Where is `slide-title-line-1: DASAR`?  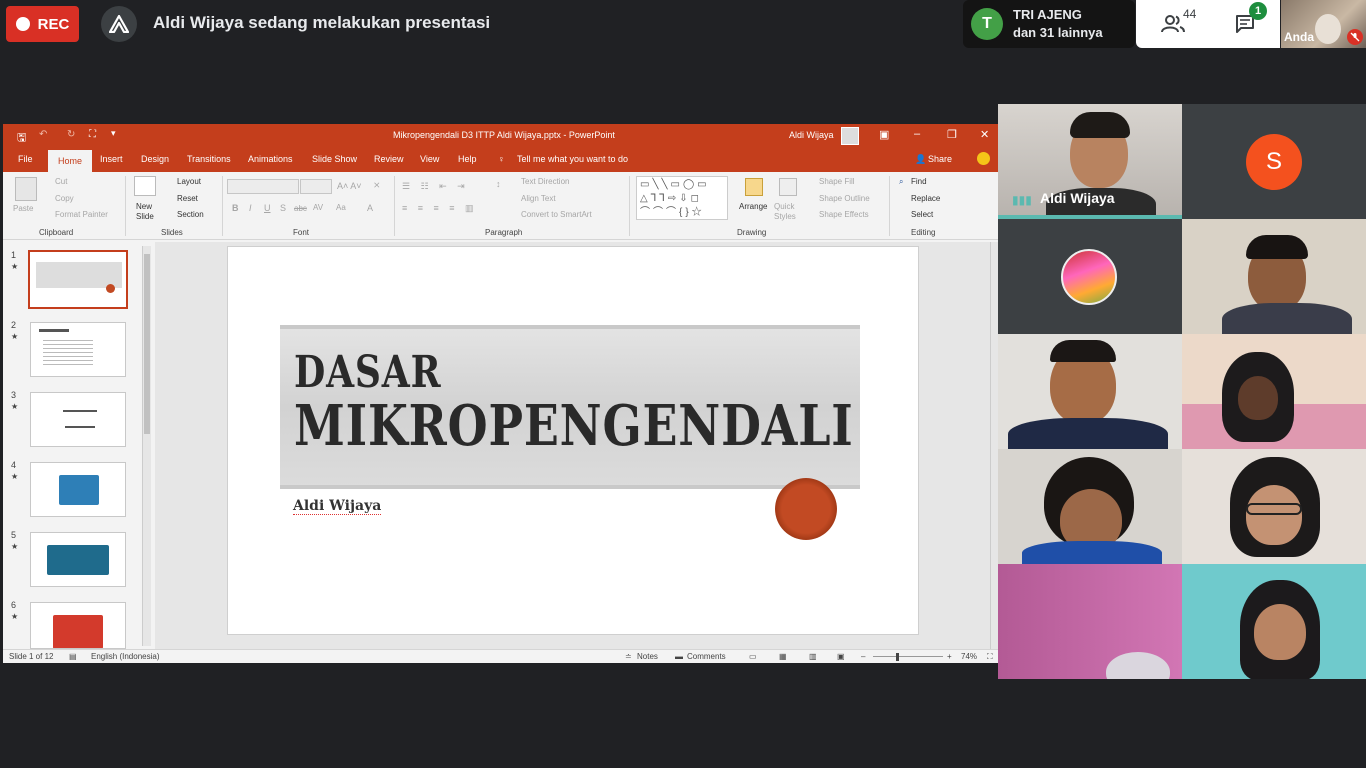
slide-title-line-1: DASAR is located at coordinates (367, 372).